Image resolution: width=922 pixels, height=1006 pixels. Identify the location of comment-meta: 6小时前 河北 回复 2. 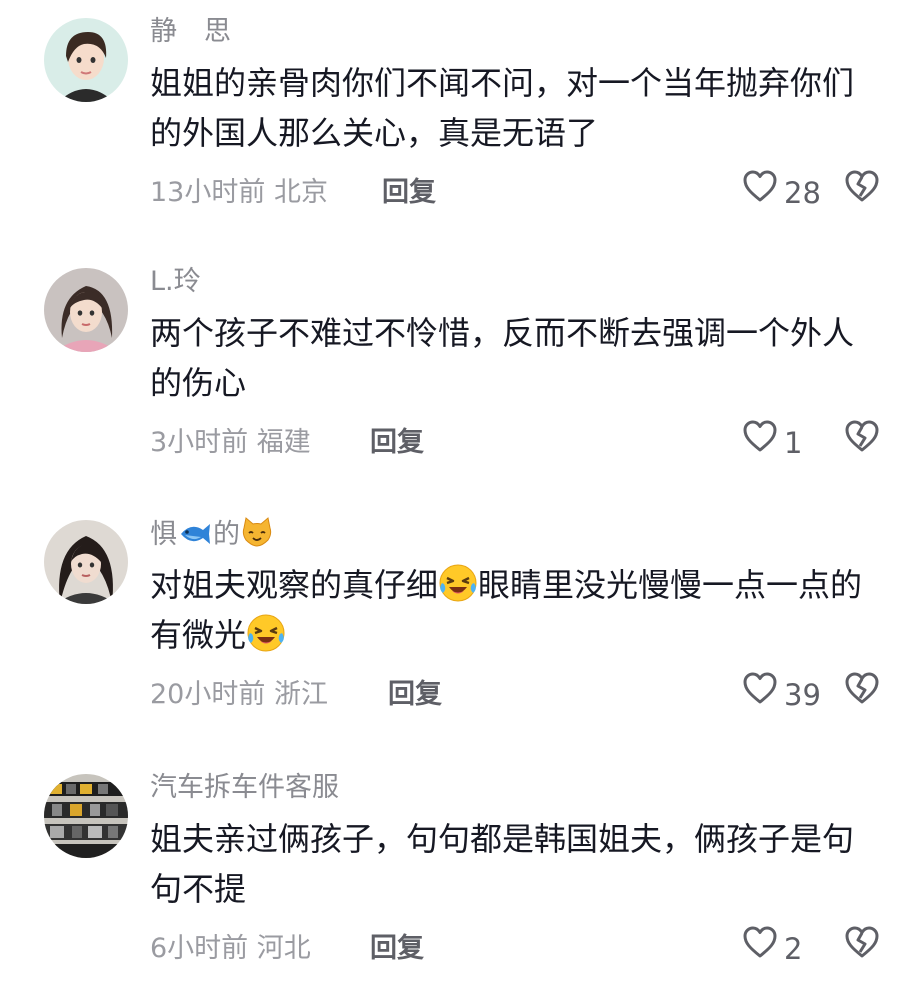
(515, 949).